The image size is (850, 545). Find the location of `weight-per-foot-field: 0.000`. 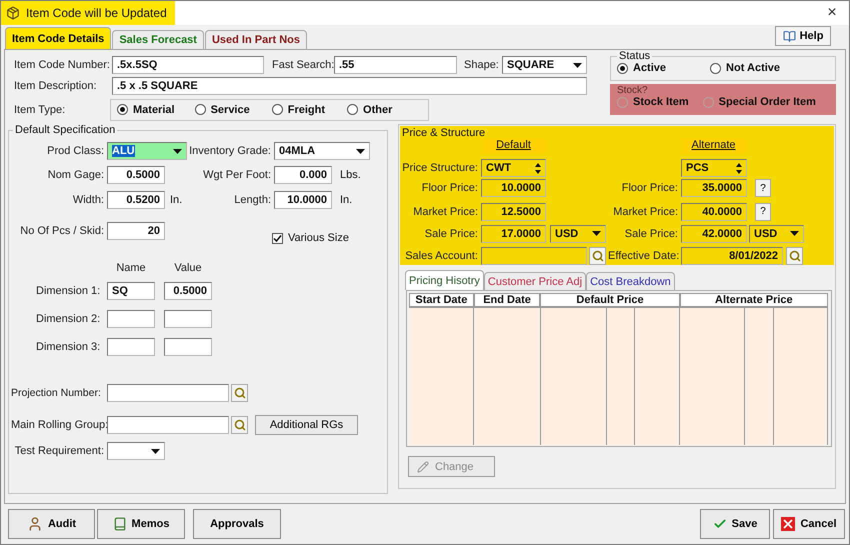

weight-per-foot-field: 0.000 is located at coordinates (303, 175).